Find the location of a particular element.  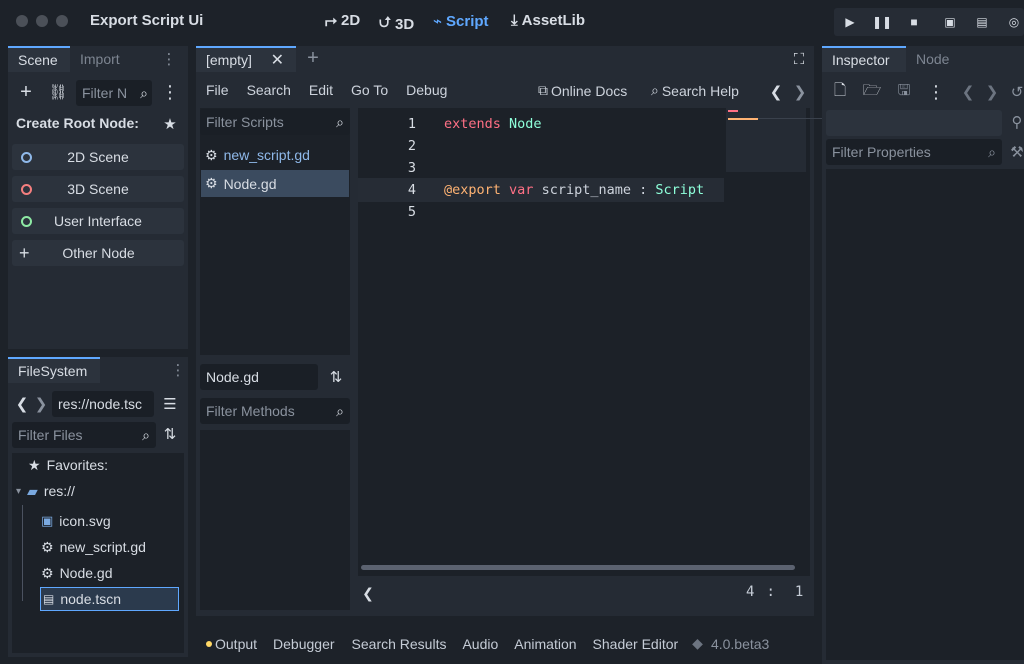

property-list is located at coordinates (925, 414).